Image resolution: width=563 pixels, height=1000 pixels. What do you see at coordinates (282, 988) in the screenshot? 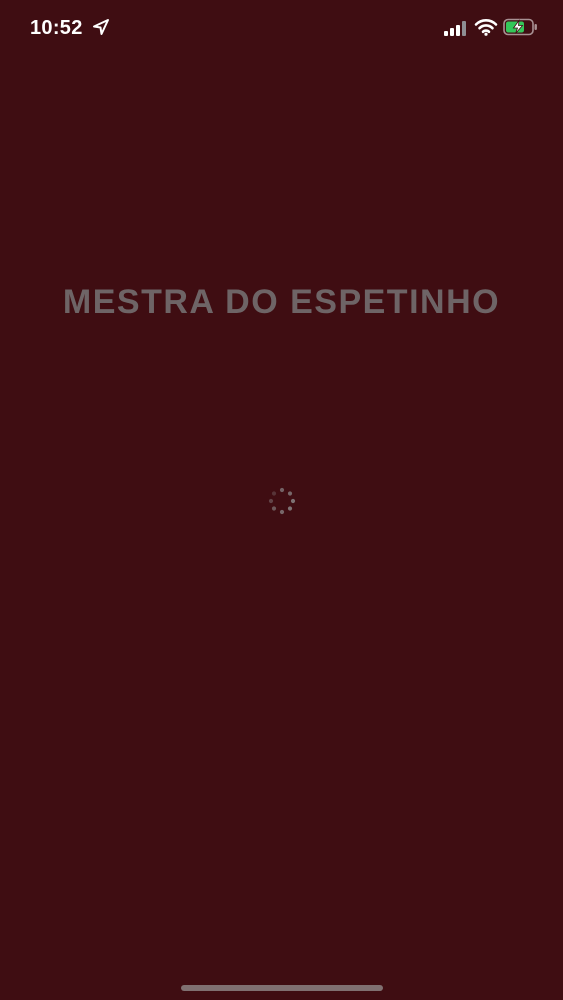
I see `home-indicator-bar` at bounding box center [282, 988].